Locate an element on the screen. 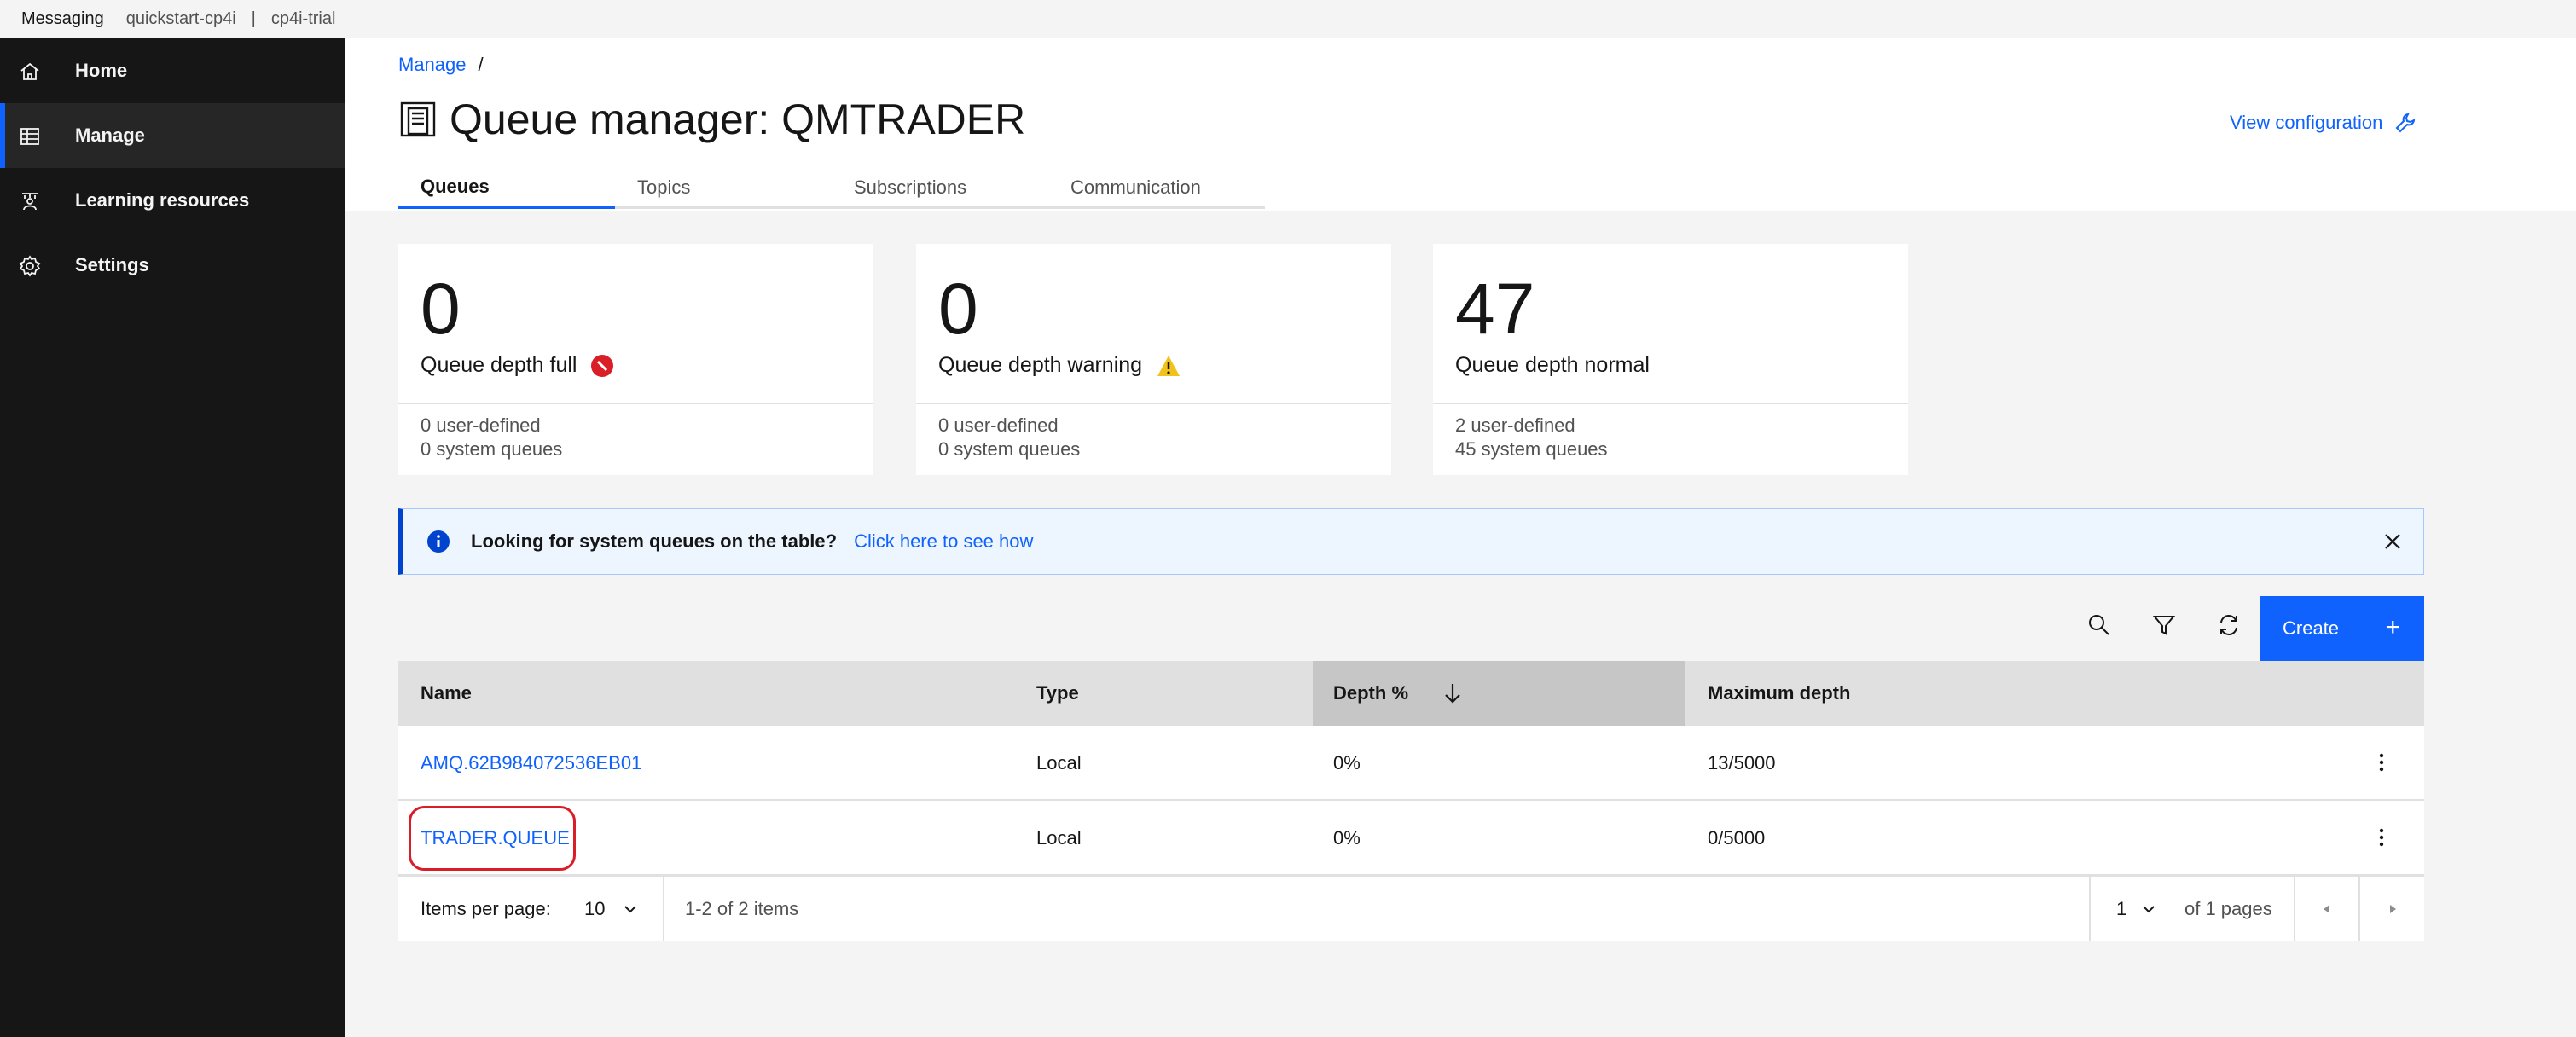 This screenshot has height=1037, width=2576. table-header: Name Type Depth % Maximum depth is located at coordinates (1411, 694).